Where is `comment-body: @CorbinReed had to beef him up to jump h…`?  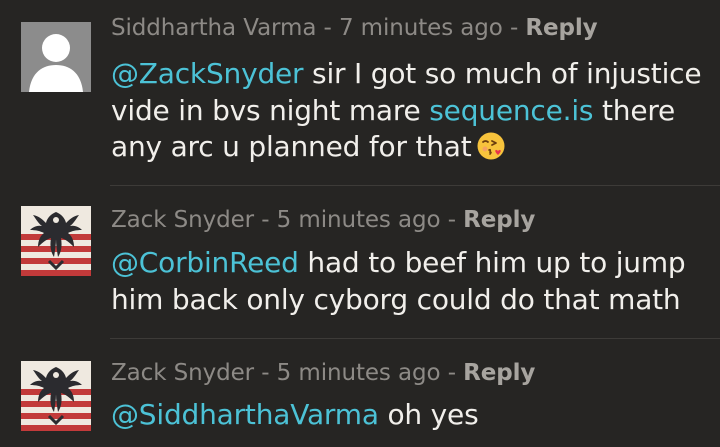 comment-body: @CorbinReed had to beef him up to jump h… is located at coordinates (411, 281).